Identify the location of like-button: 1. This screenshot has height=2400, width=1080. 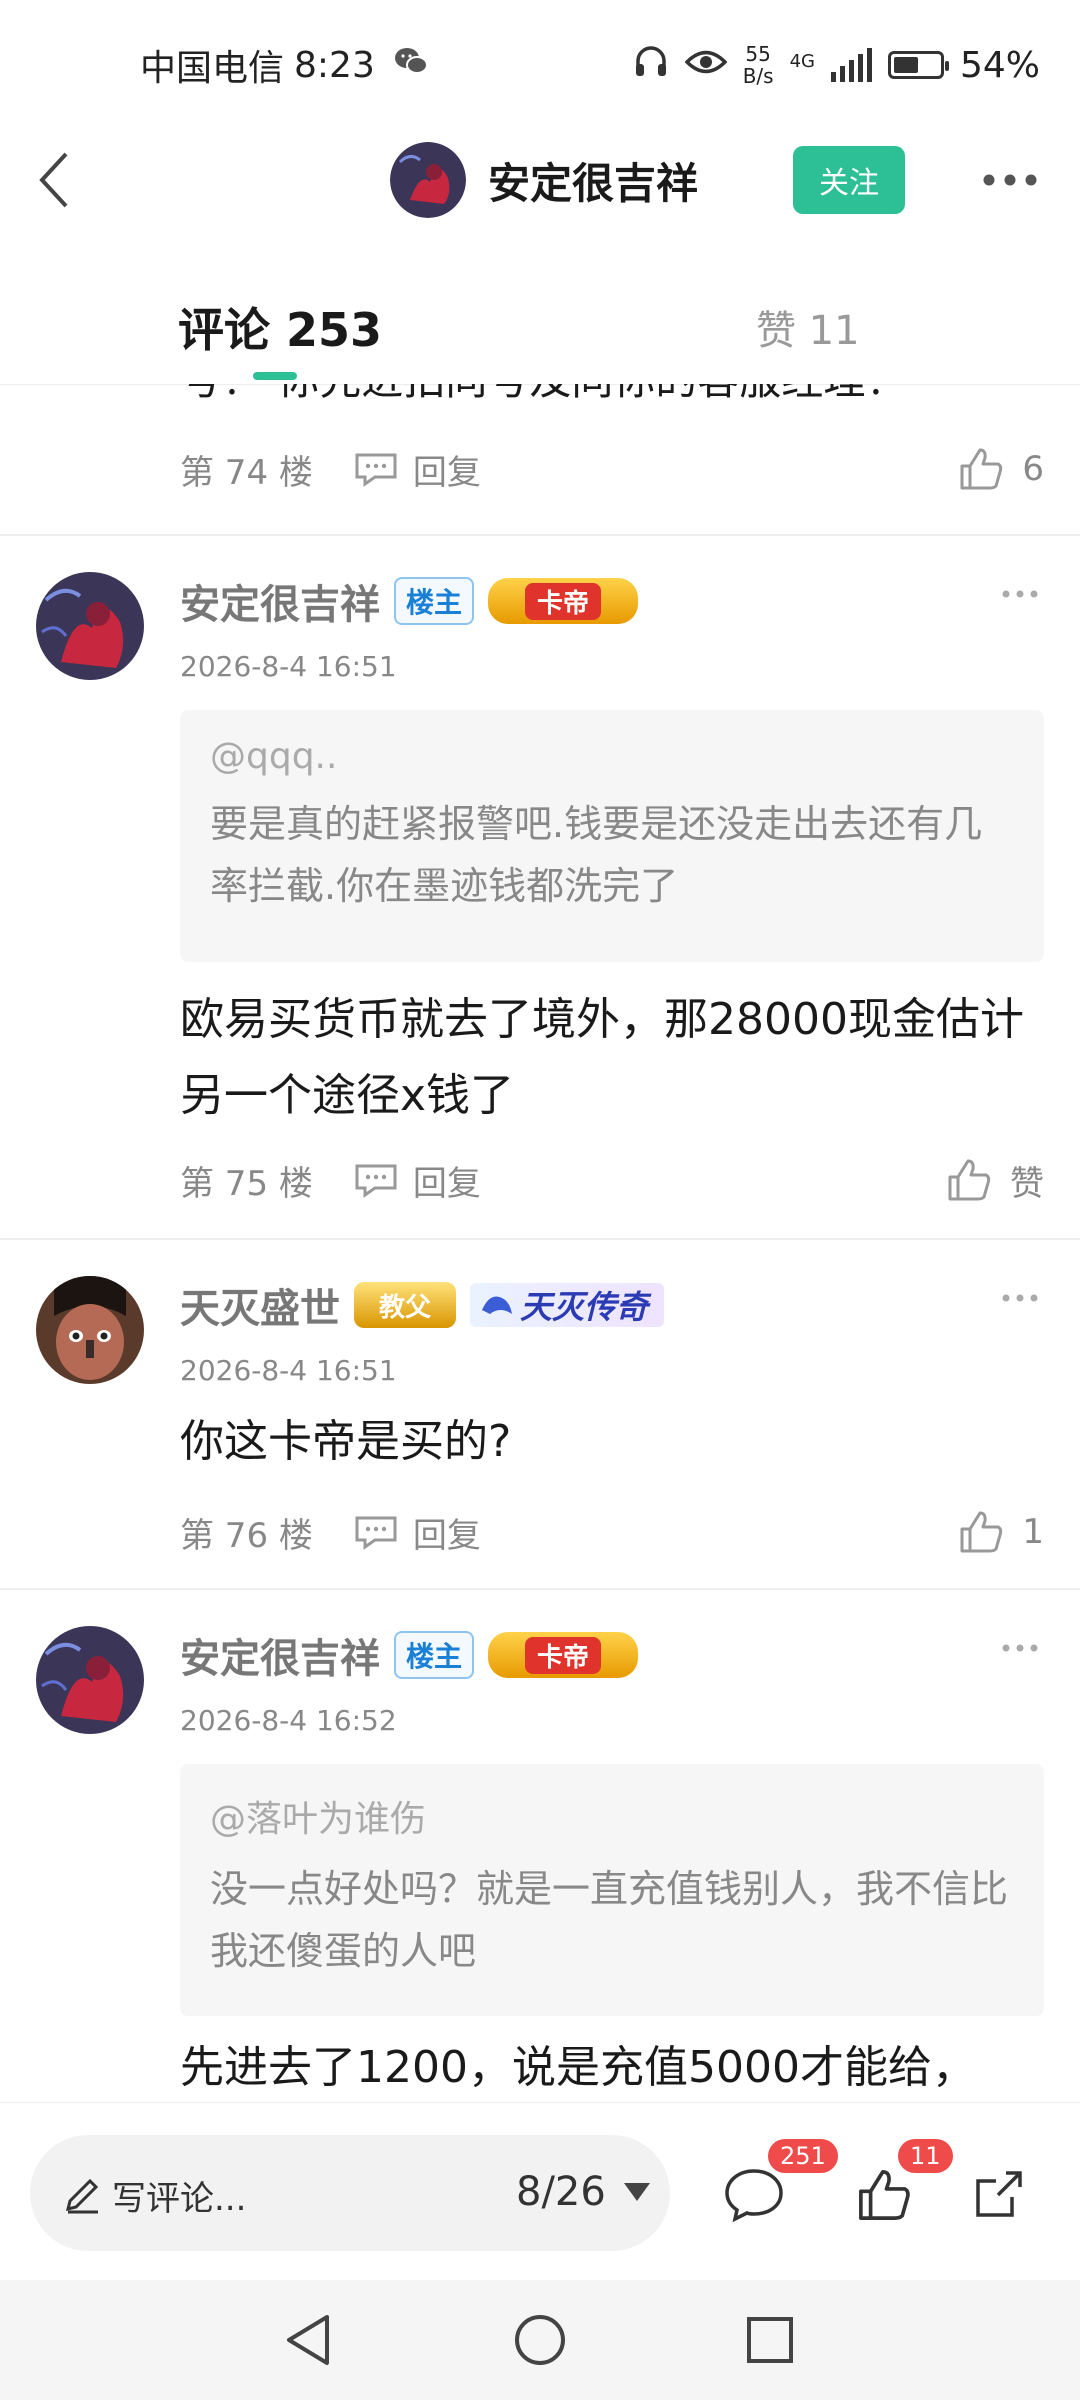
(1001, 1532).